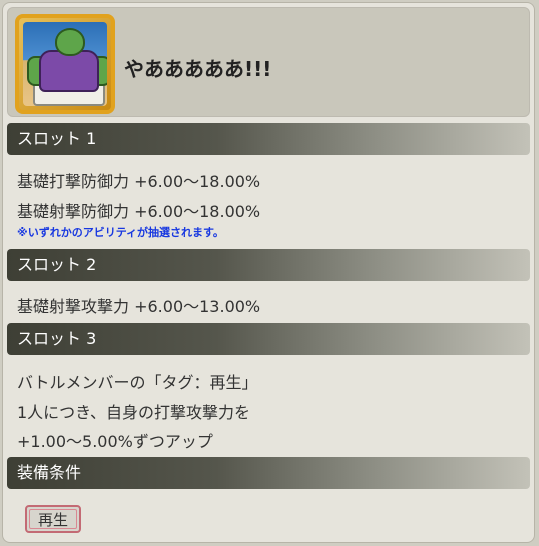 The image size is (539, 546). What do you see at coordinates (137, 382) in the screenshot?
I see `slot-3-line-1: バトルメンバーの「タグ：再生」` at bounding box center [137, 382].